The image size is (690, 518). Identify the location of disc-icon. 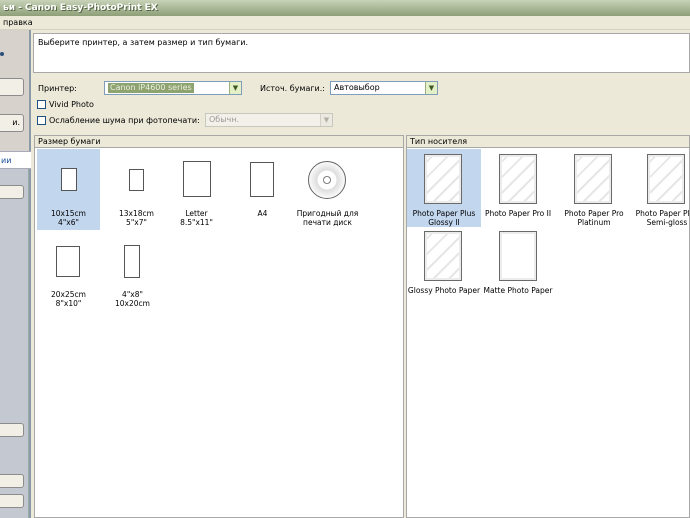
(327, 180).